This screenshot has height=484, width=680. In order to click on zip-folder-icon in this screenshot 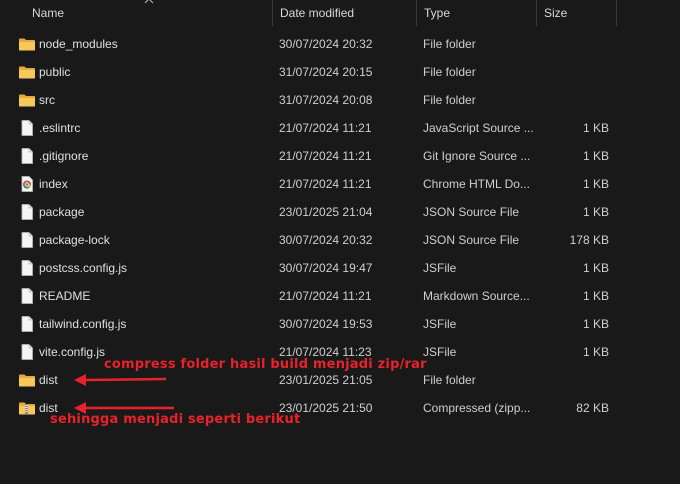, I will do `click(27, 408)`.